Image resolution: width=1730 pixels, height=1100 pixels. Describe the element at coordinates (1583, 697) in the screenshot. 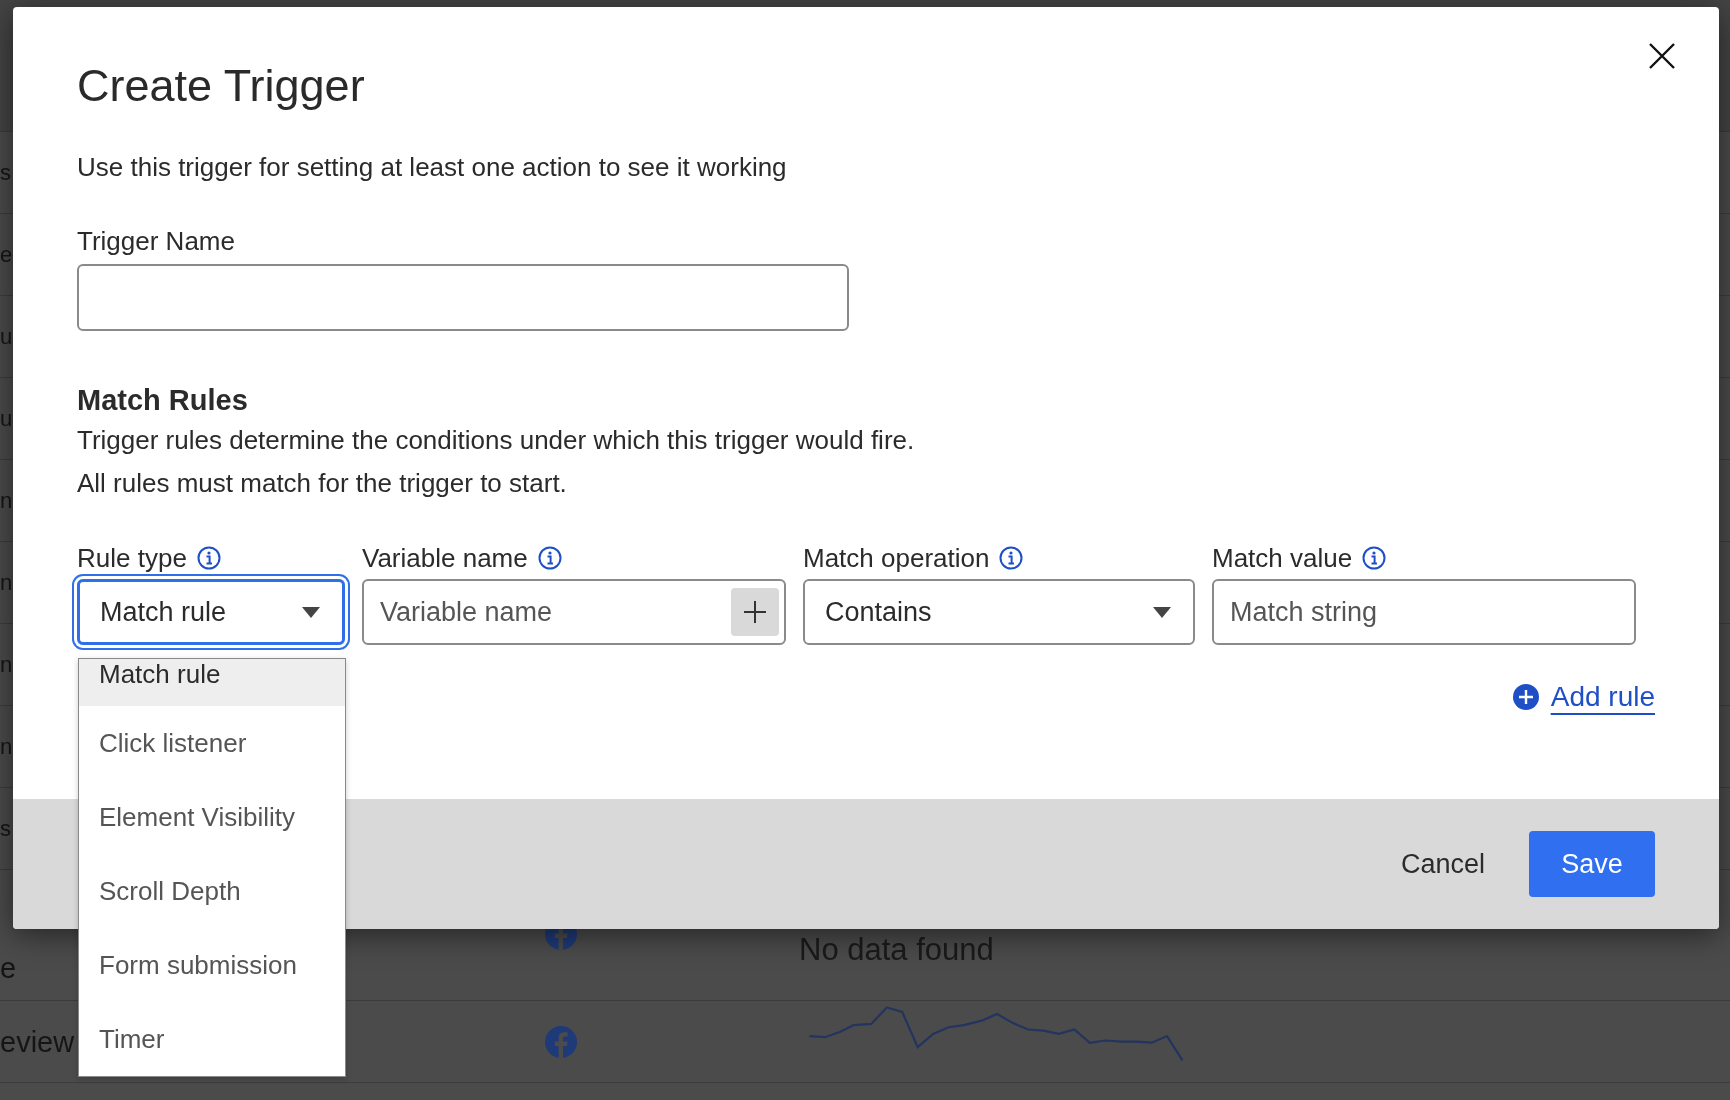

I see `add-rule-link: Add rule` at that location.